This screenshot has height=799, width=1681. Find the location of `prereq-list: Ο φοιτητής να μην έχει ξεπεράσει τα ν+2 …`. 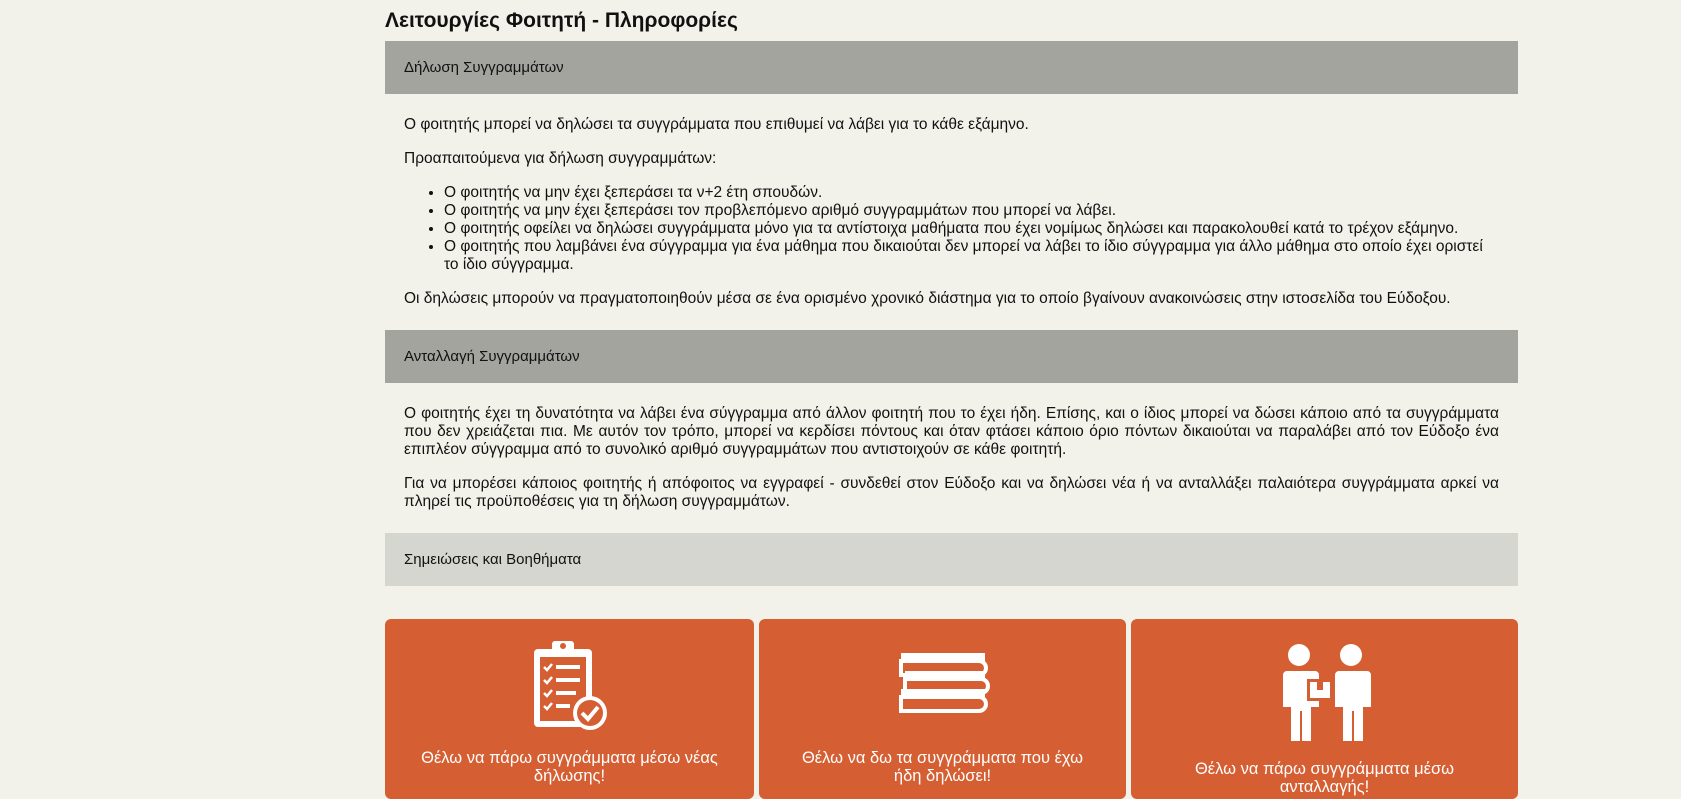

prereq-list: Ο φοιτητής να μην έχει ξεπεράσει τα ν+2 … is located at coordinates (951, 229).